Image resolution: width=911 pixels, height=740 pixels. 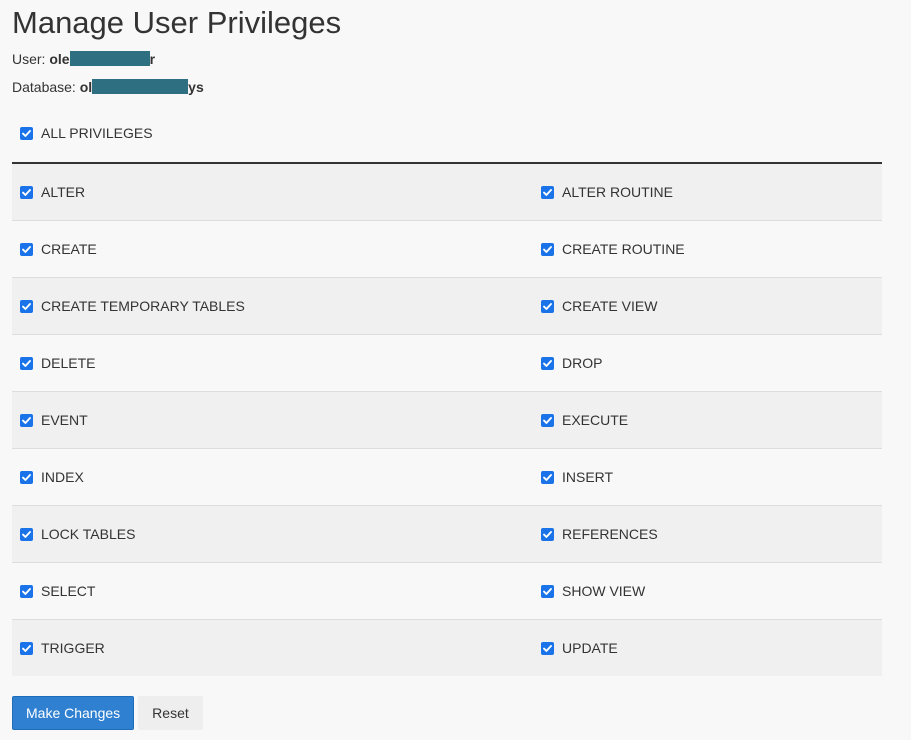 What do you see at coordinates (97, 133) in the screenshot?
I see `all-privileges-label: ALL PRIVILEGES` at bounding box center [97, 133].